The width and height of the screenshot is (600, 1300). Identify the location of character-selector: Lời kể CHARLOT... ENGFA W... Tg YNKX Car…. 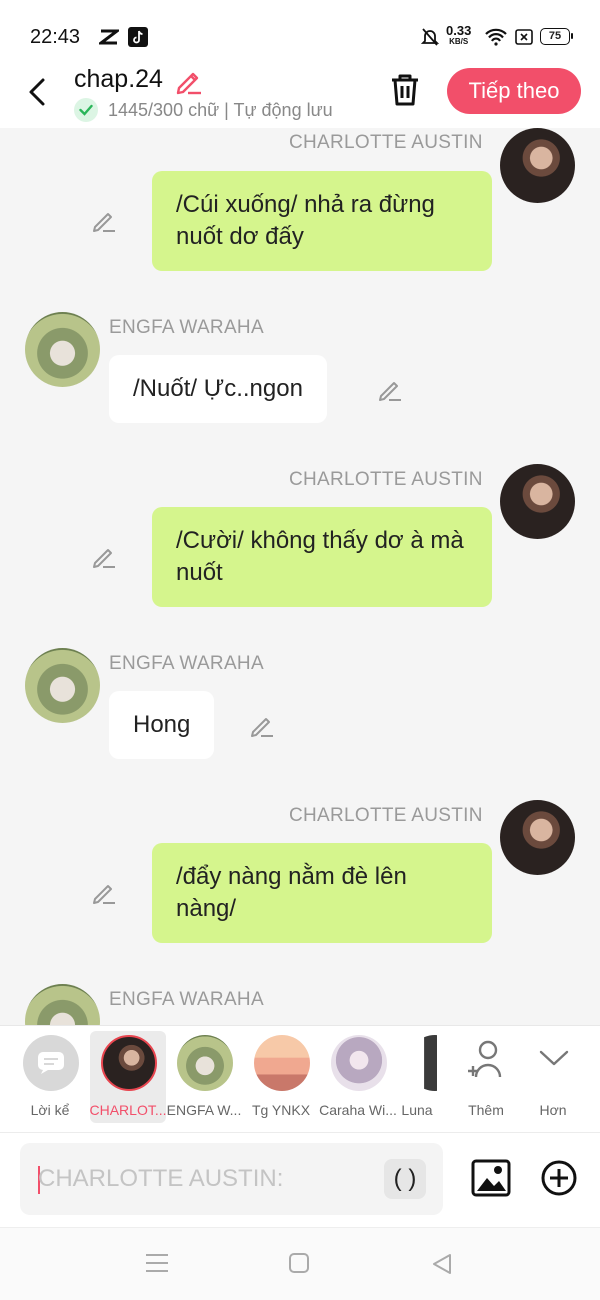
(300, 1079).